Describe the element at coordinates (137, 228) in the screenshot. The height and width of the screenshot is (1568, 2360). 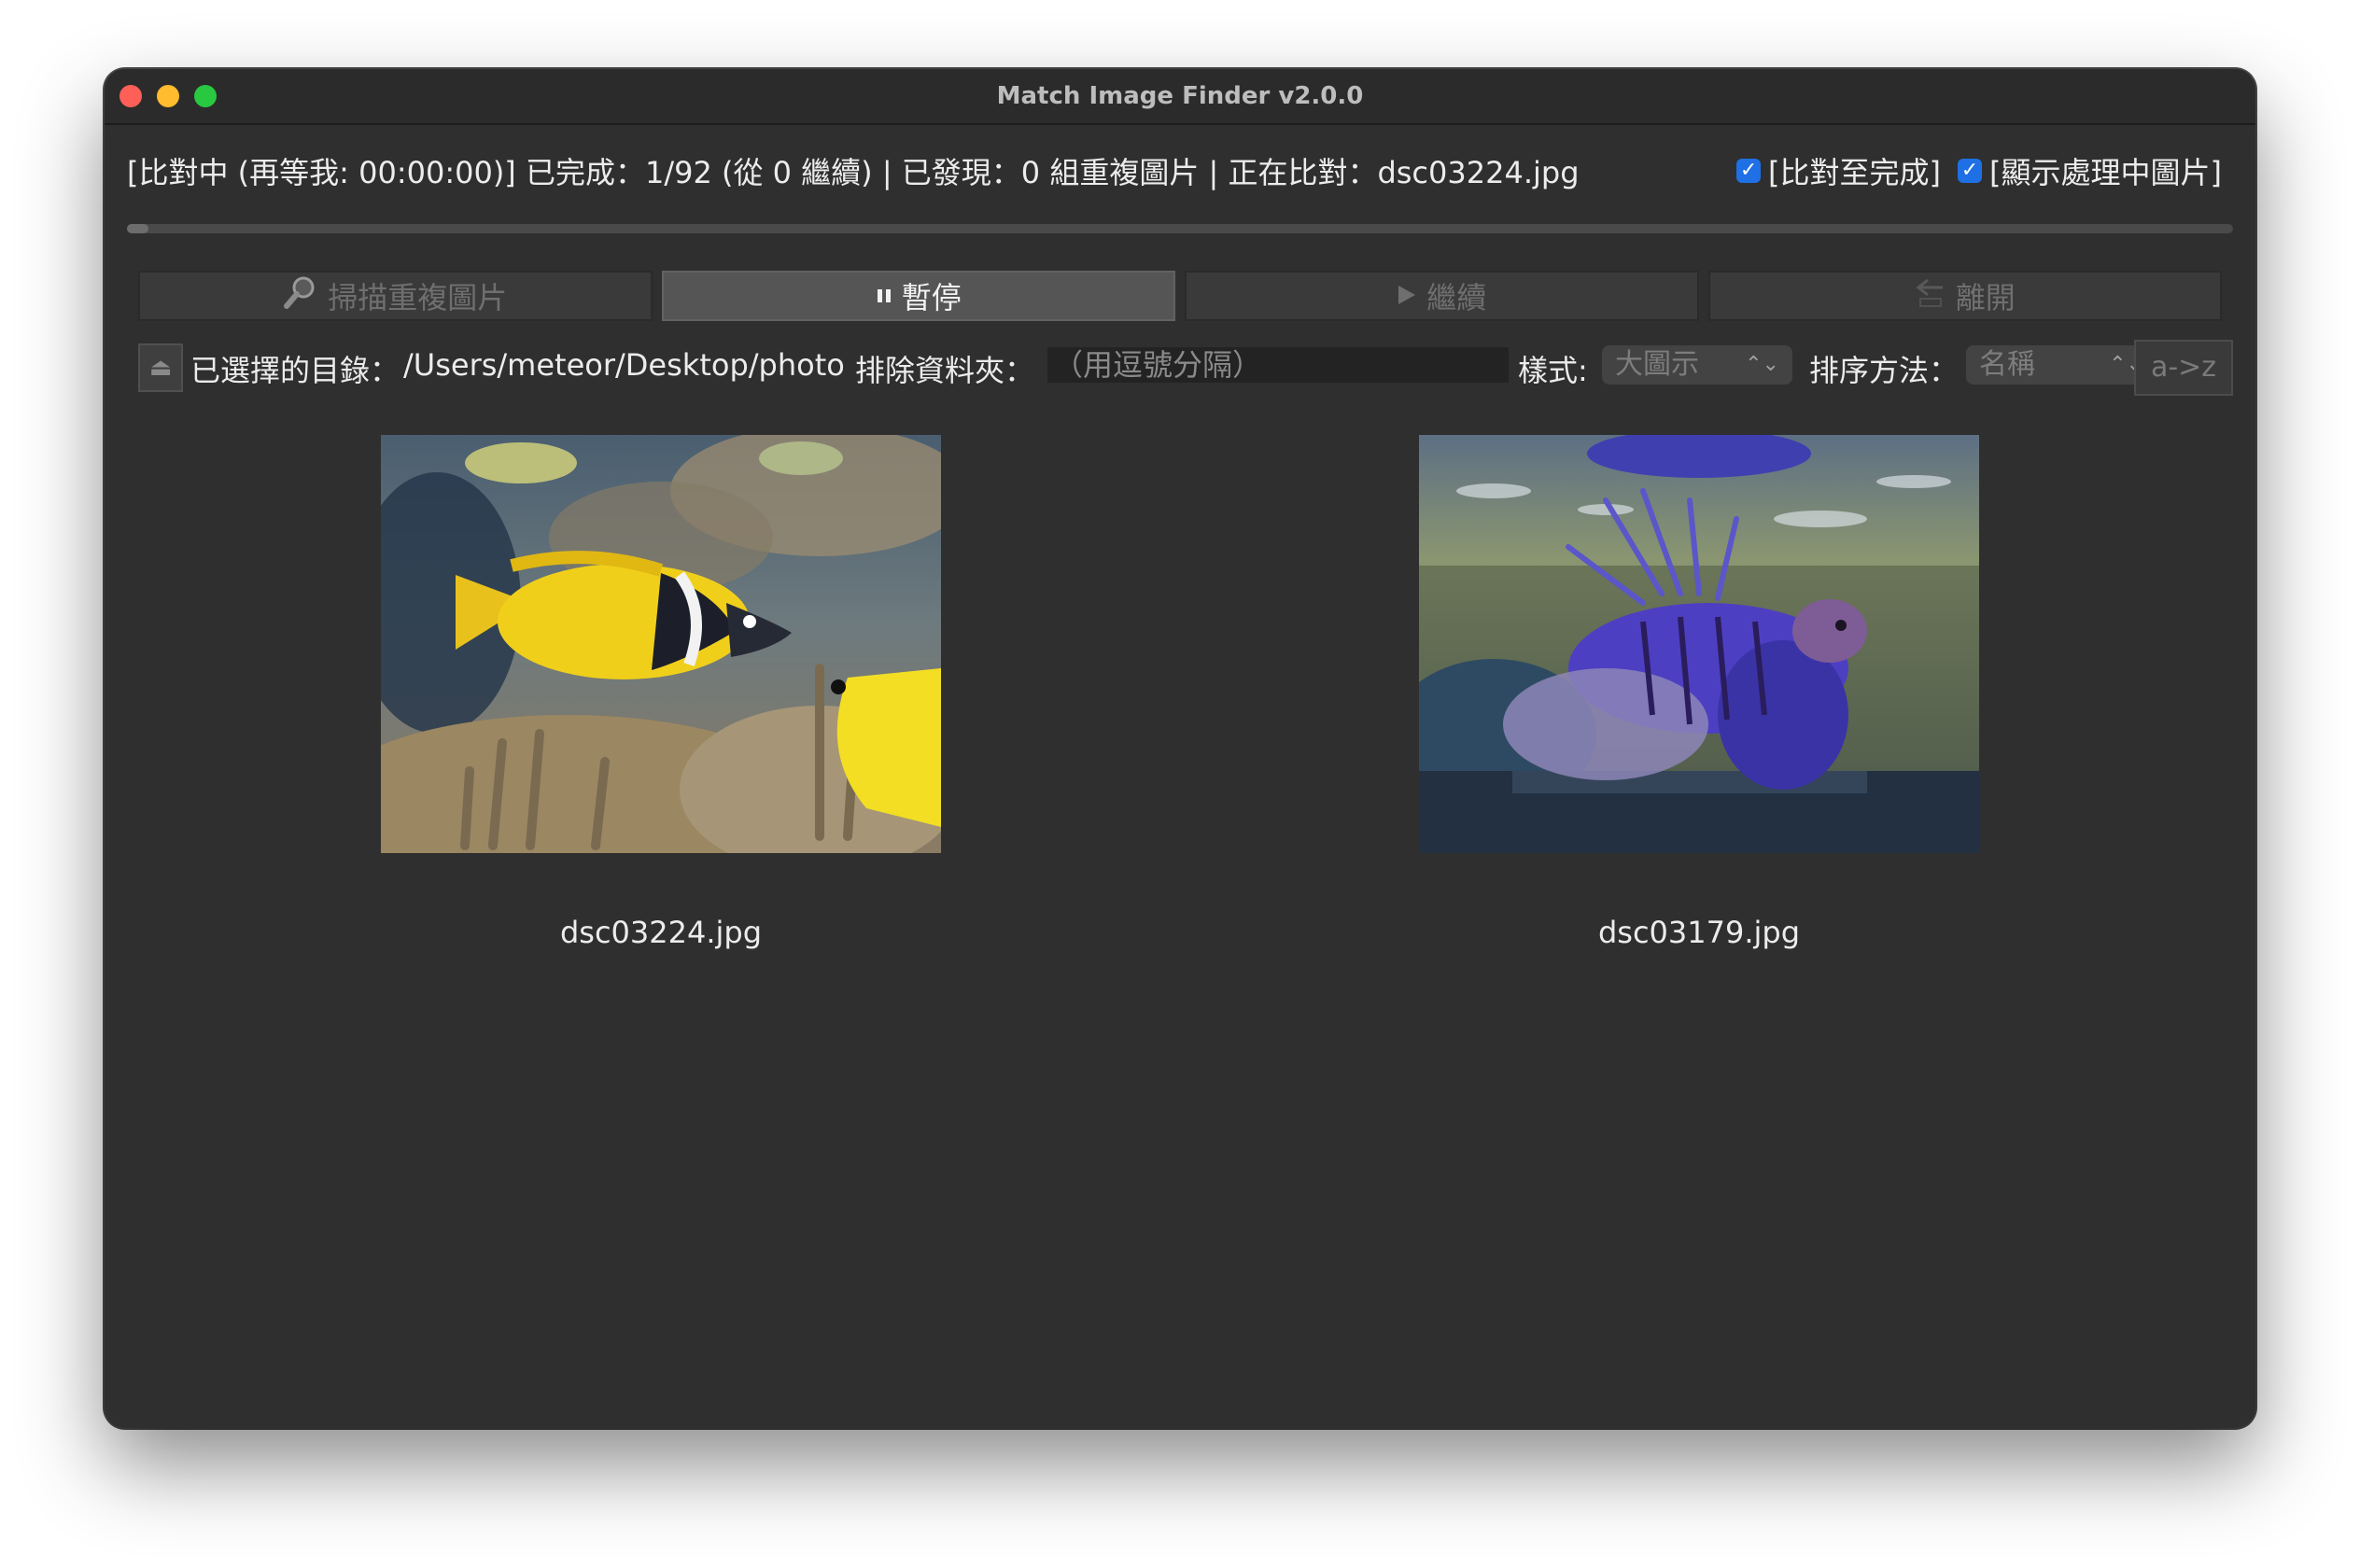
I see `progress-bar-fill` at that location.